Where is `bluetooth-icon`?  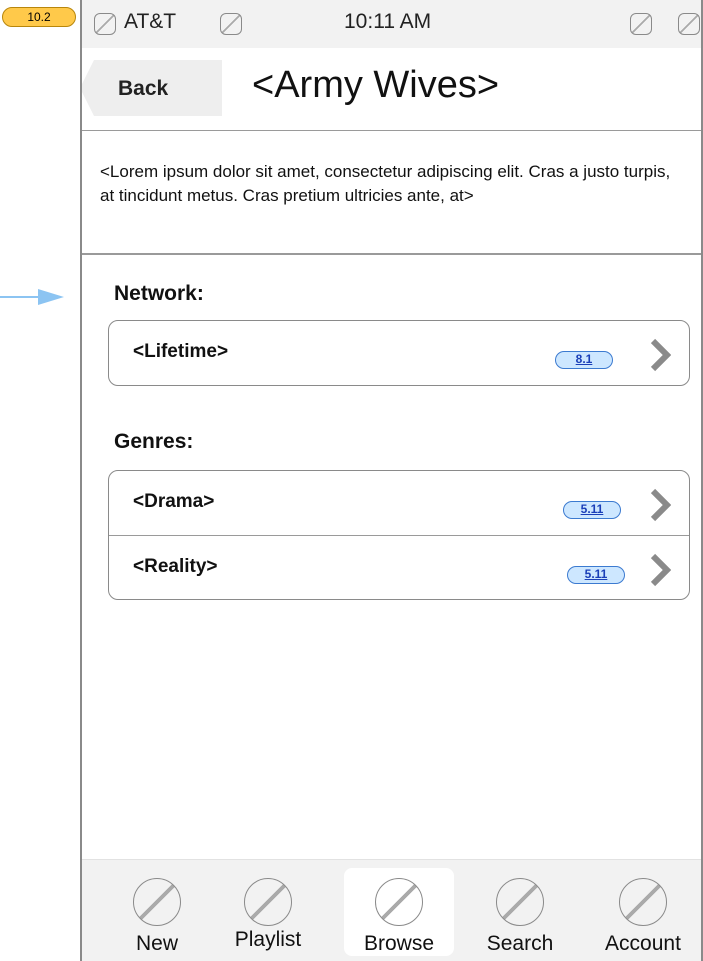 bluetooth-icon is located at coordinates (641, 24).